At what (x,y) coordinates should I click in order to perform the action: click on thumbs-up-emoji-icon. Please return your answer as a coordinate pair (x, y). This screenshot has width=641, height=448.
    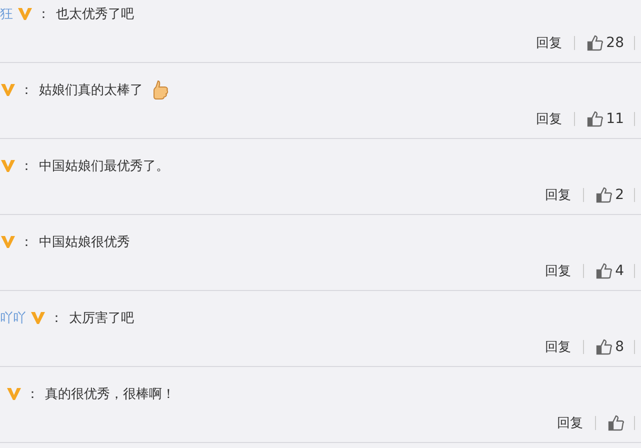
    Looking at the image, I should click on (160, 90).